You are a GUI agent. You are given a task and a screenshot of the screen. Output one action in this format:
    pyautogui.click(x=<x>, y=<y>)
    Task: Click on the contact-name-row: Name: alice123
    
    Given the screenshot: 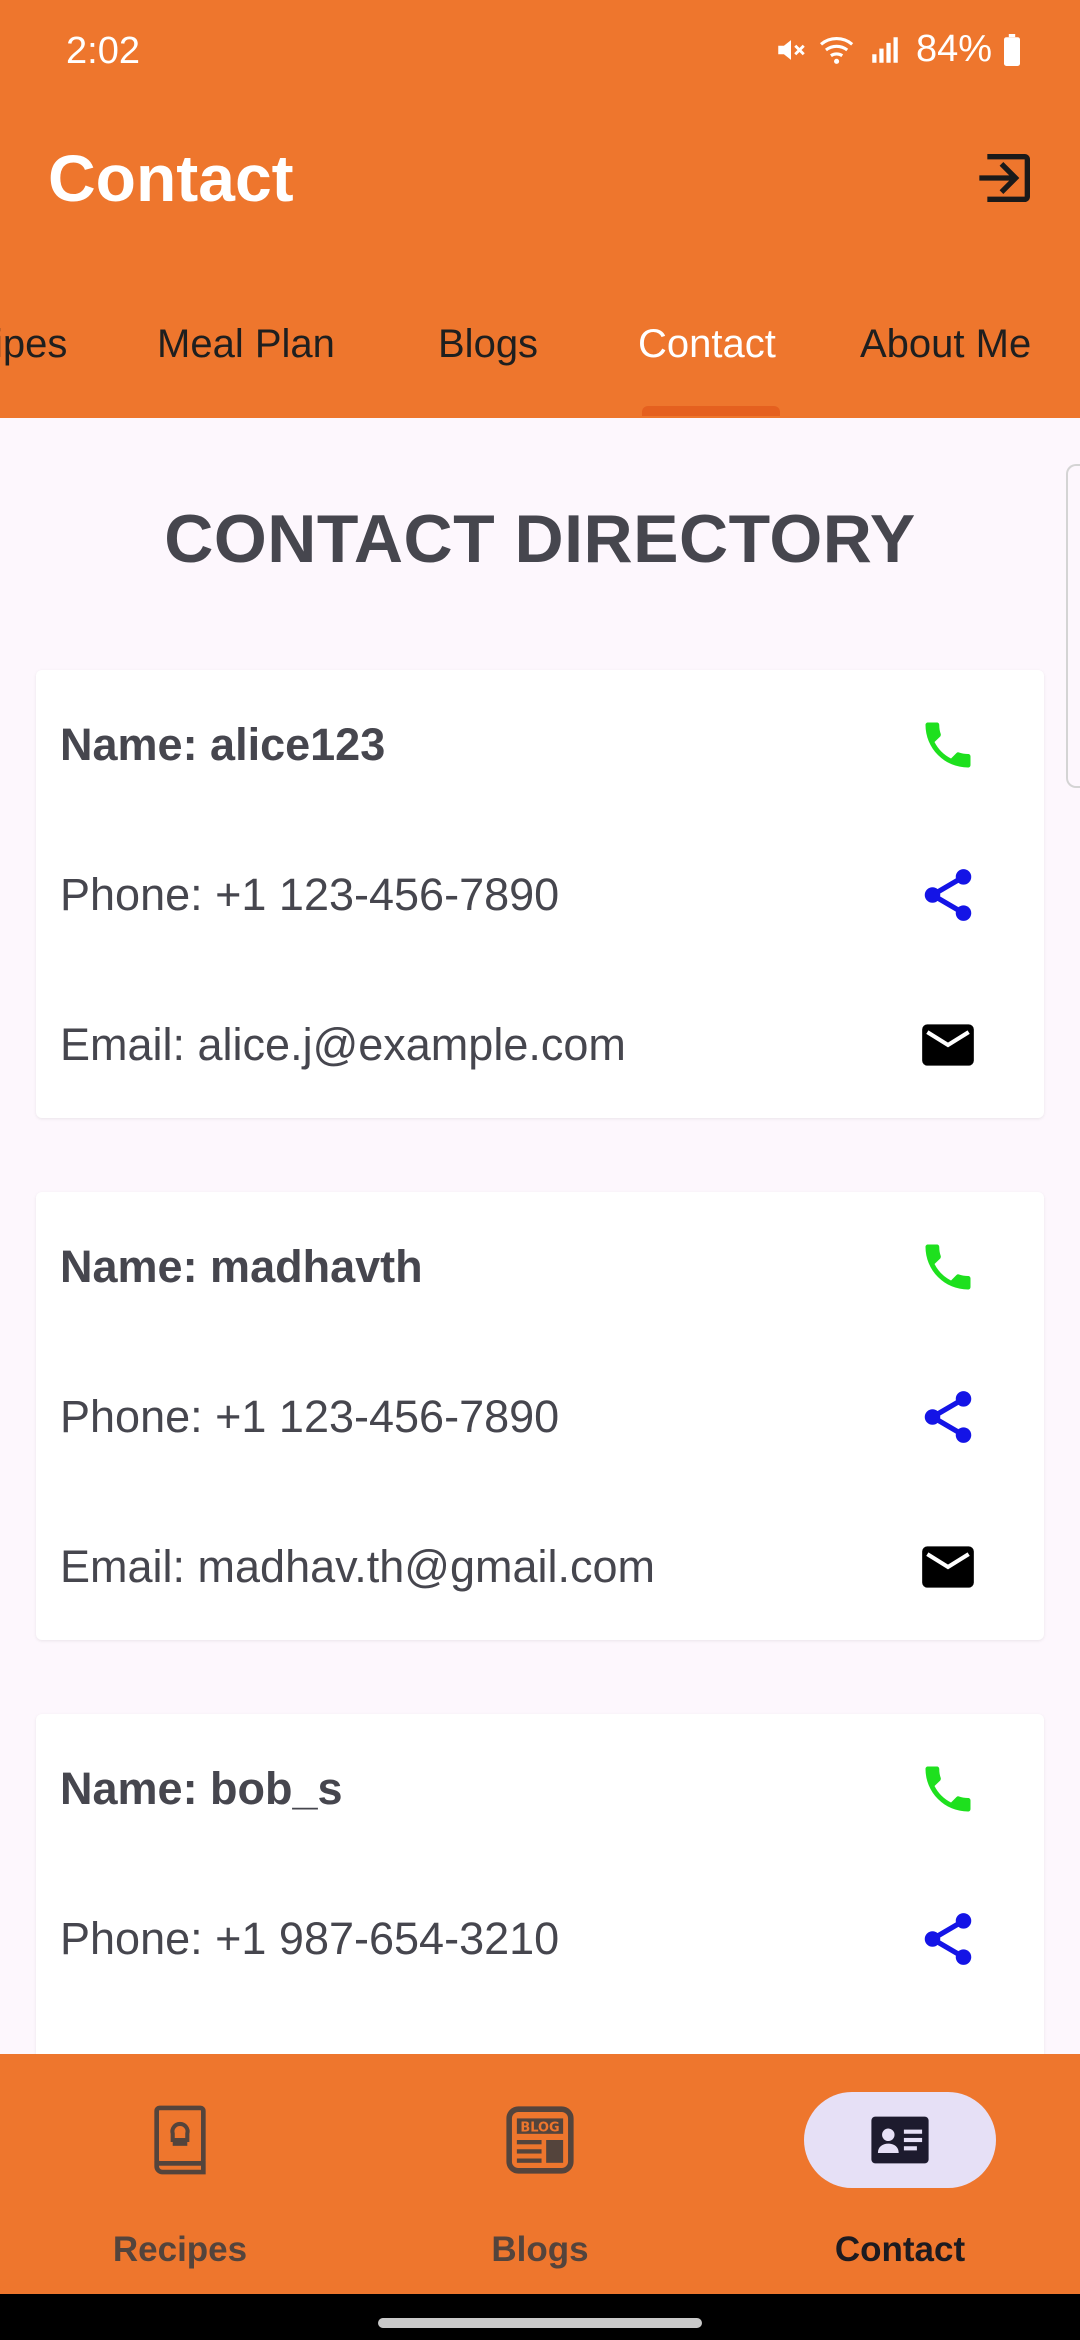 What is the action you would take?
    pyautogui.click(x=540, y=745)
    